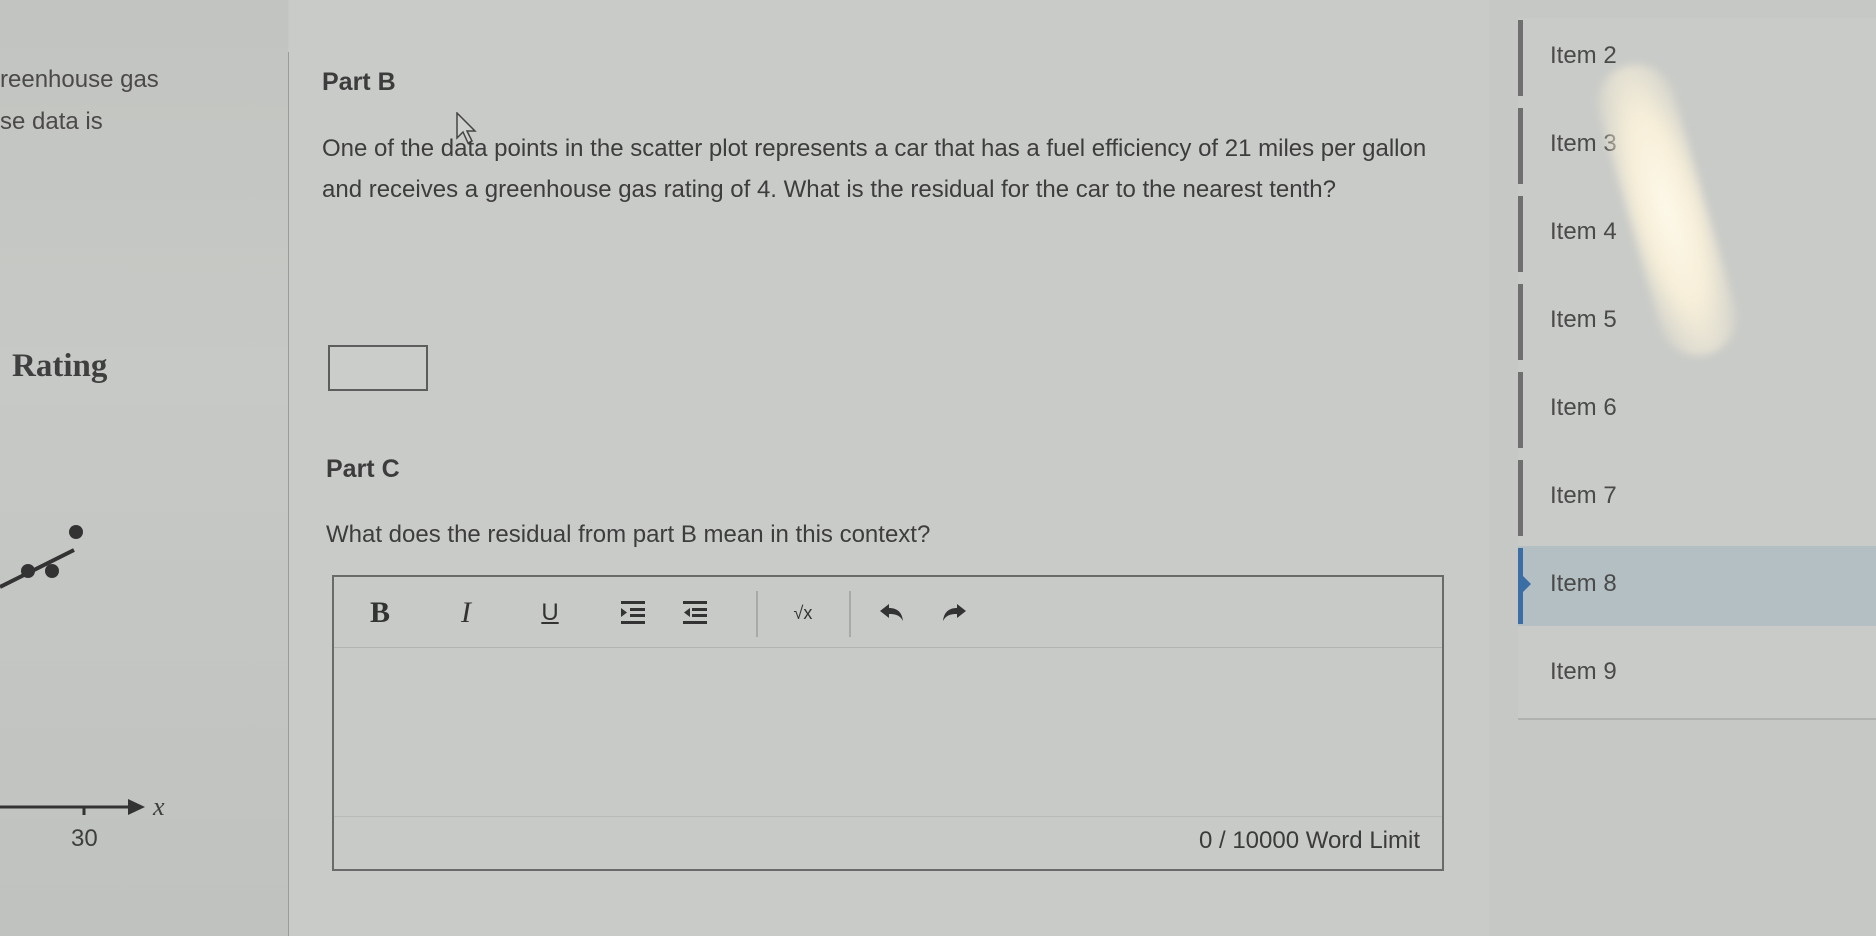 The height and width of the screenshot is (936, 1876). What do you see at coordinates (378, 368) in the screenshot?
I see `part-b-answer-input` at bounding box center [378, 368].